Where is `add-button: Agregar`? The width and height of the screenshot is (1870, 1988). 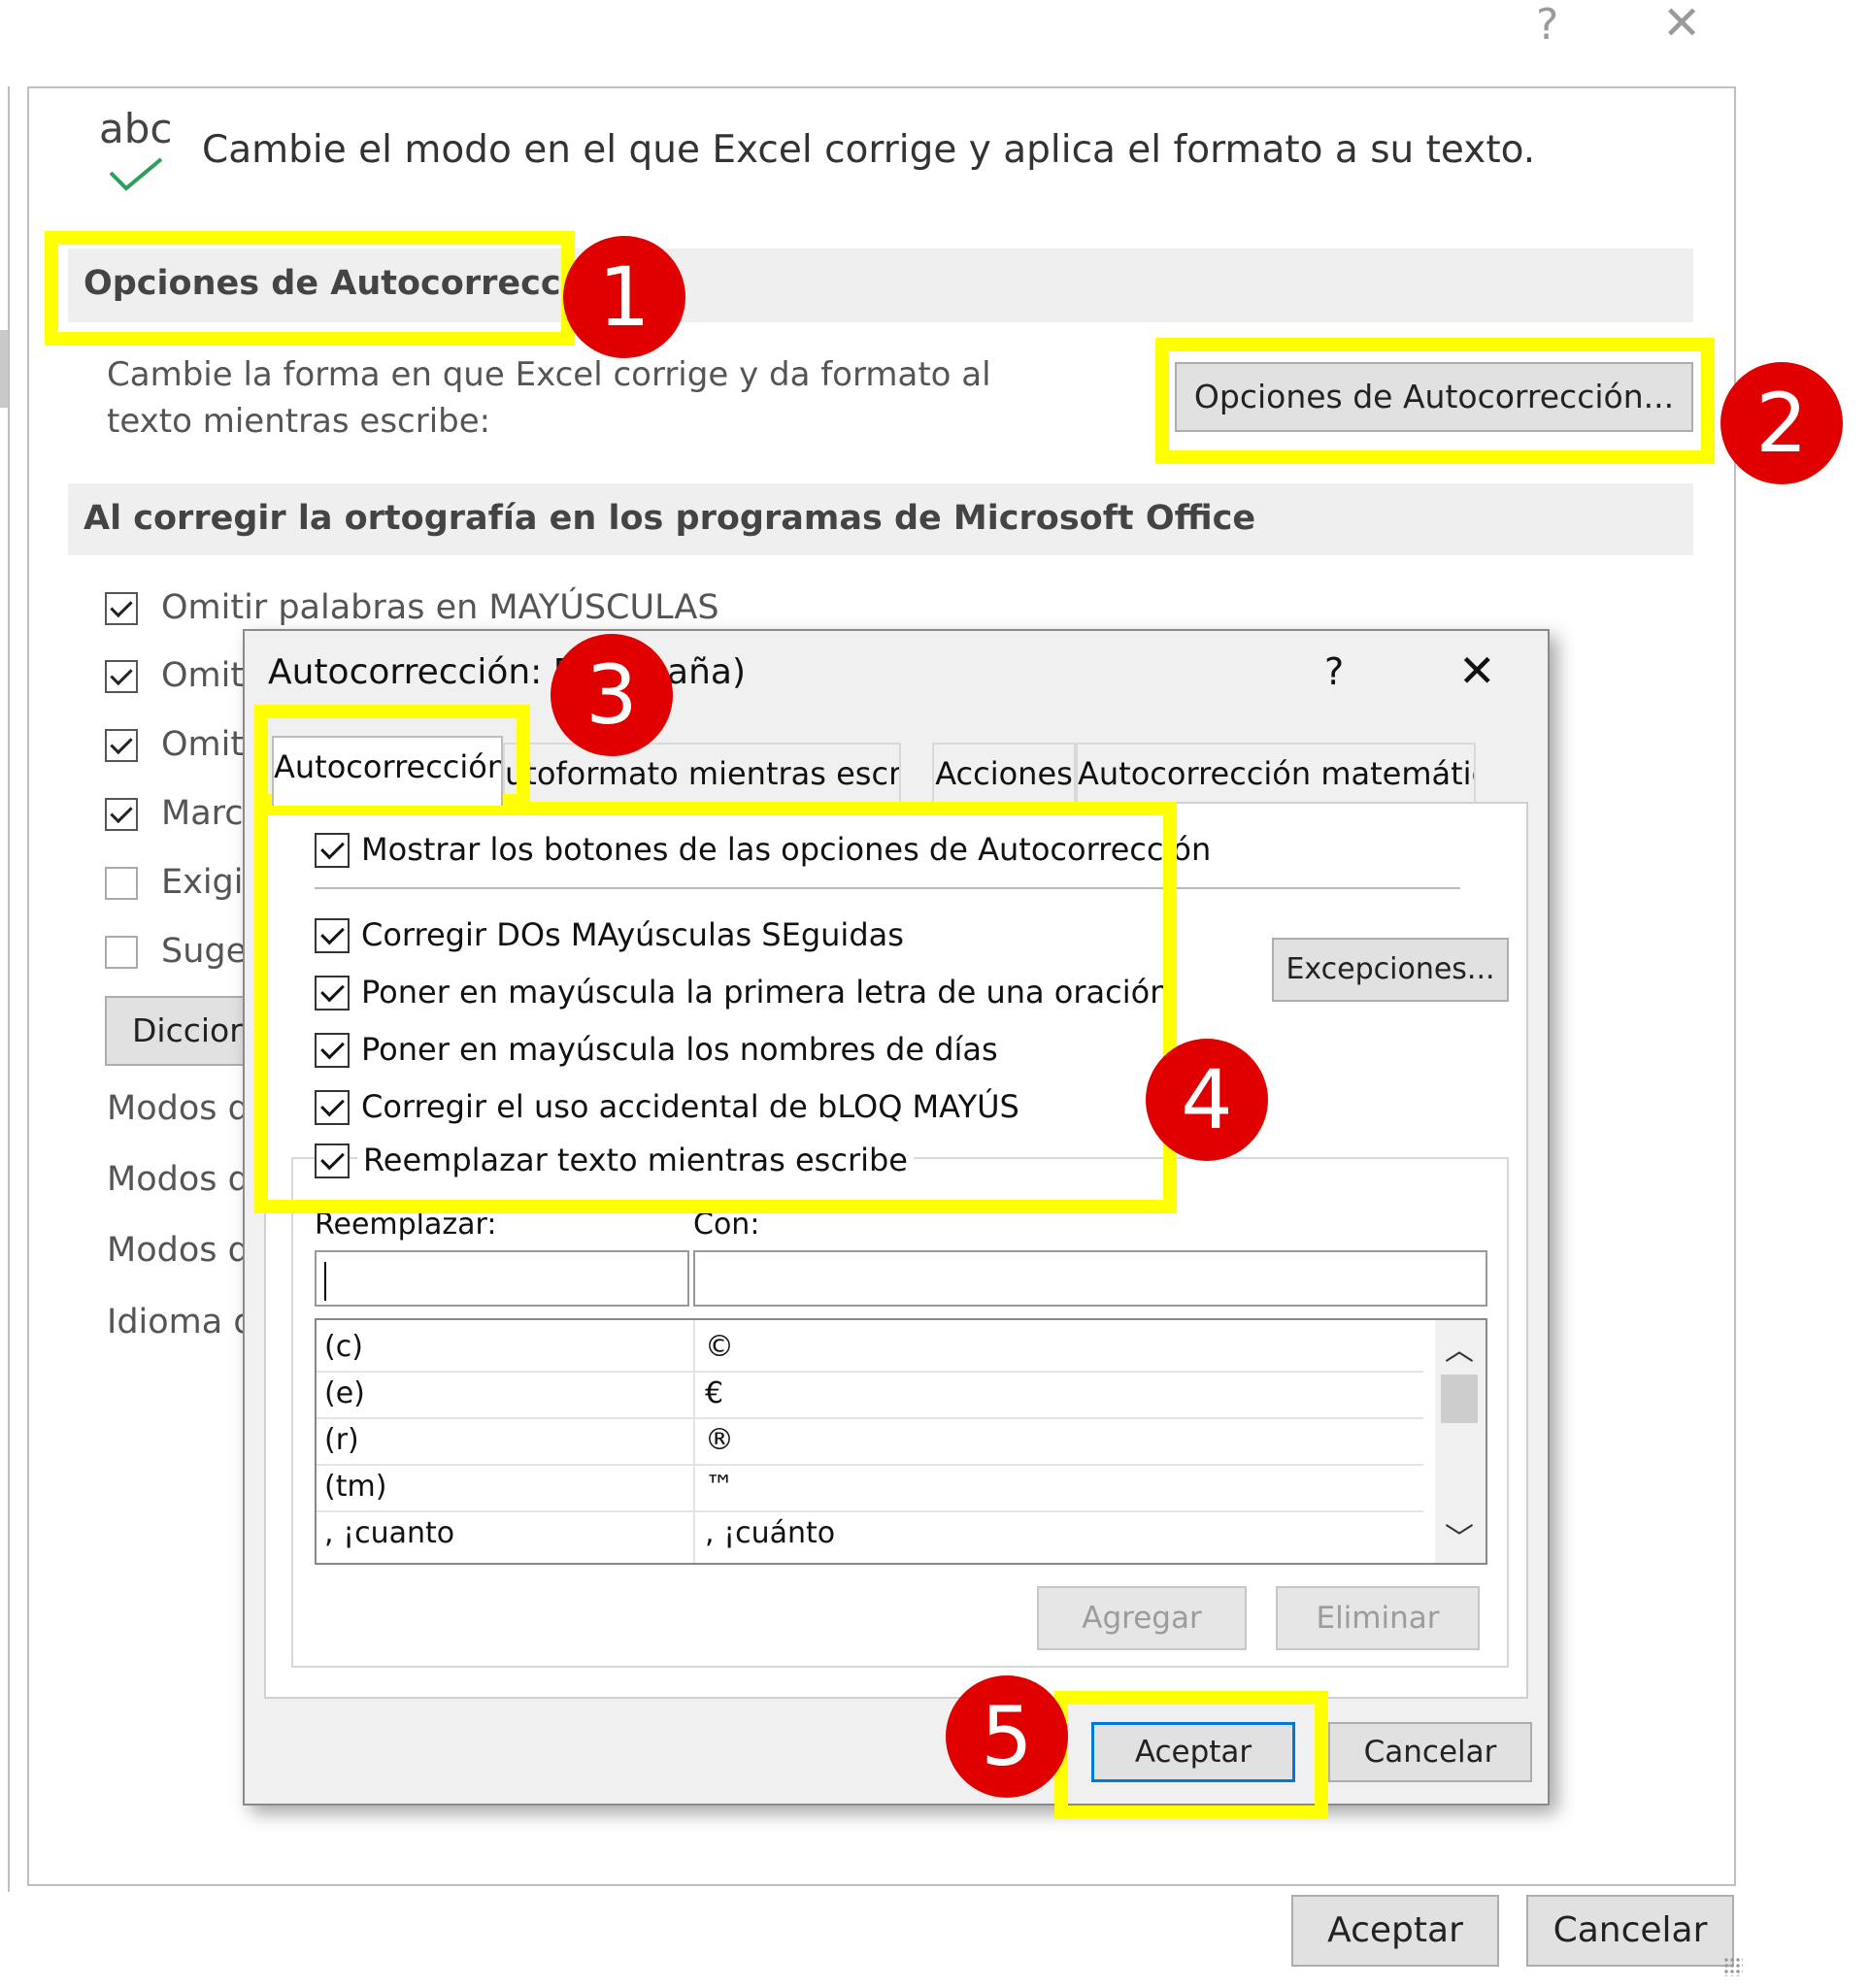 add-button: Agregar is located at coordinates (1142, 1618).